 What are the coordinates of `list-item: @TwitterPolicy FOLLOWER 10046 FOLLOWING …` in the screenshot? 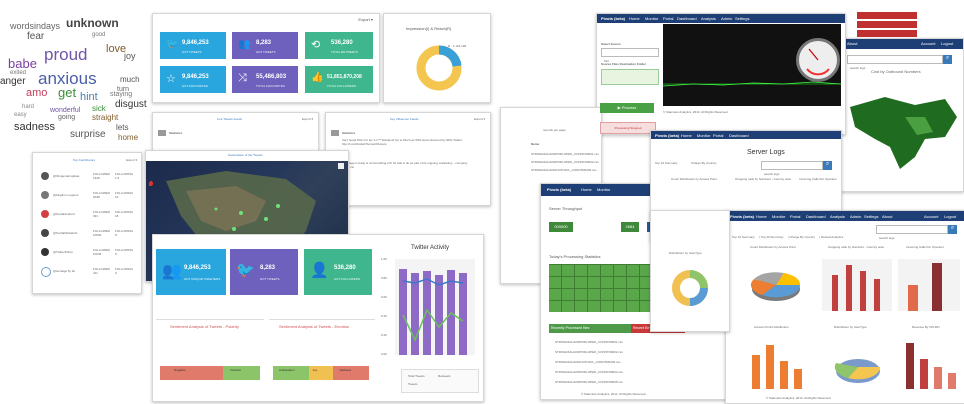 It's located at (87, 254).